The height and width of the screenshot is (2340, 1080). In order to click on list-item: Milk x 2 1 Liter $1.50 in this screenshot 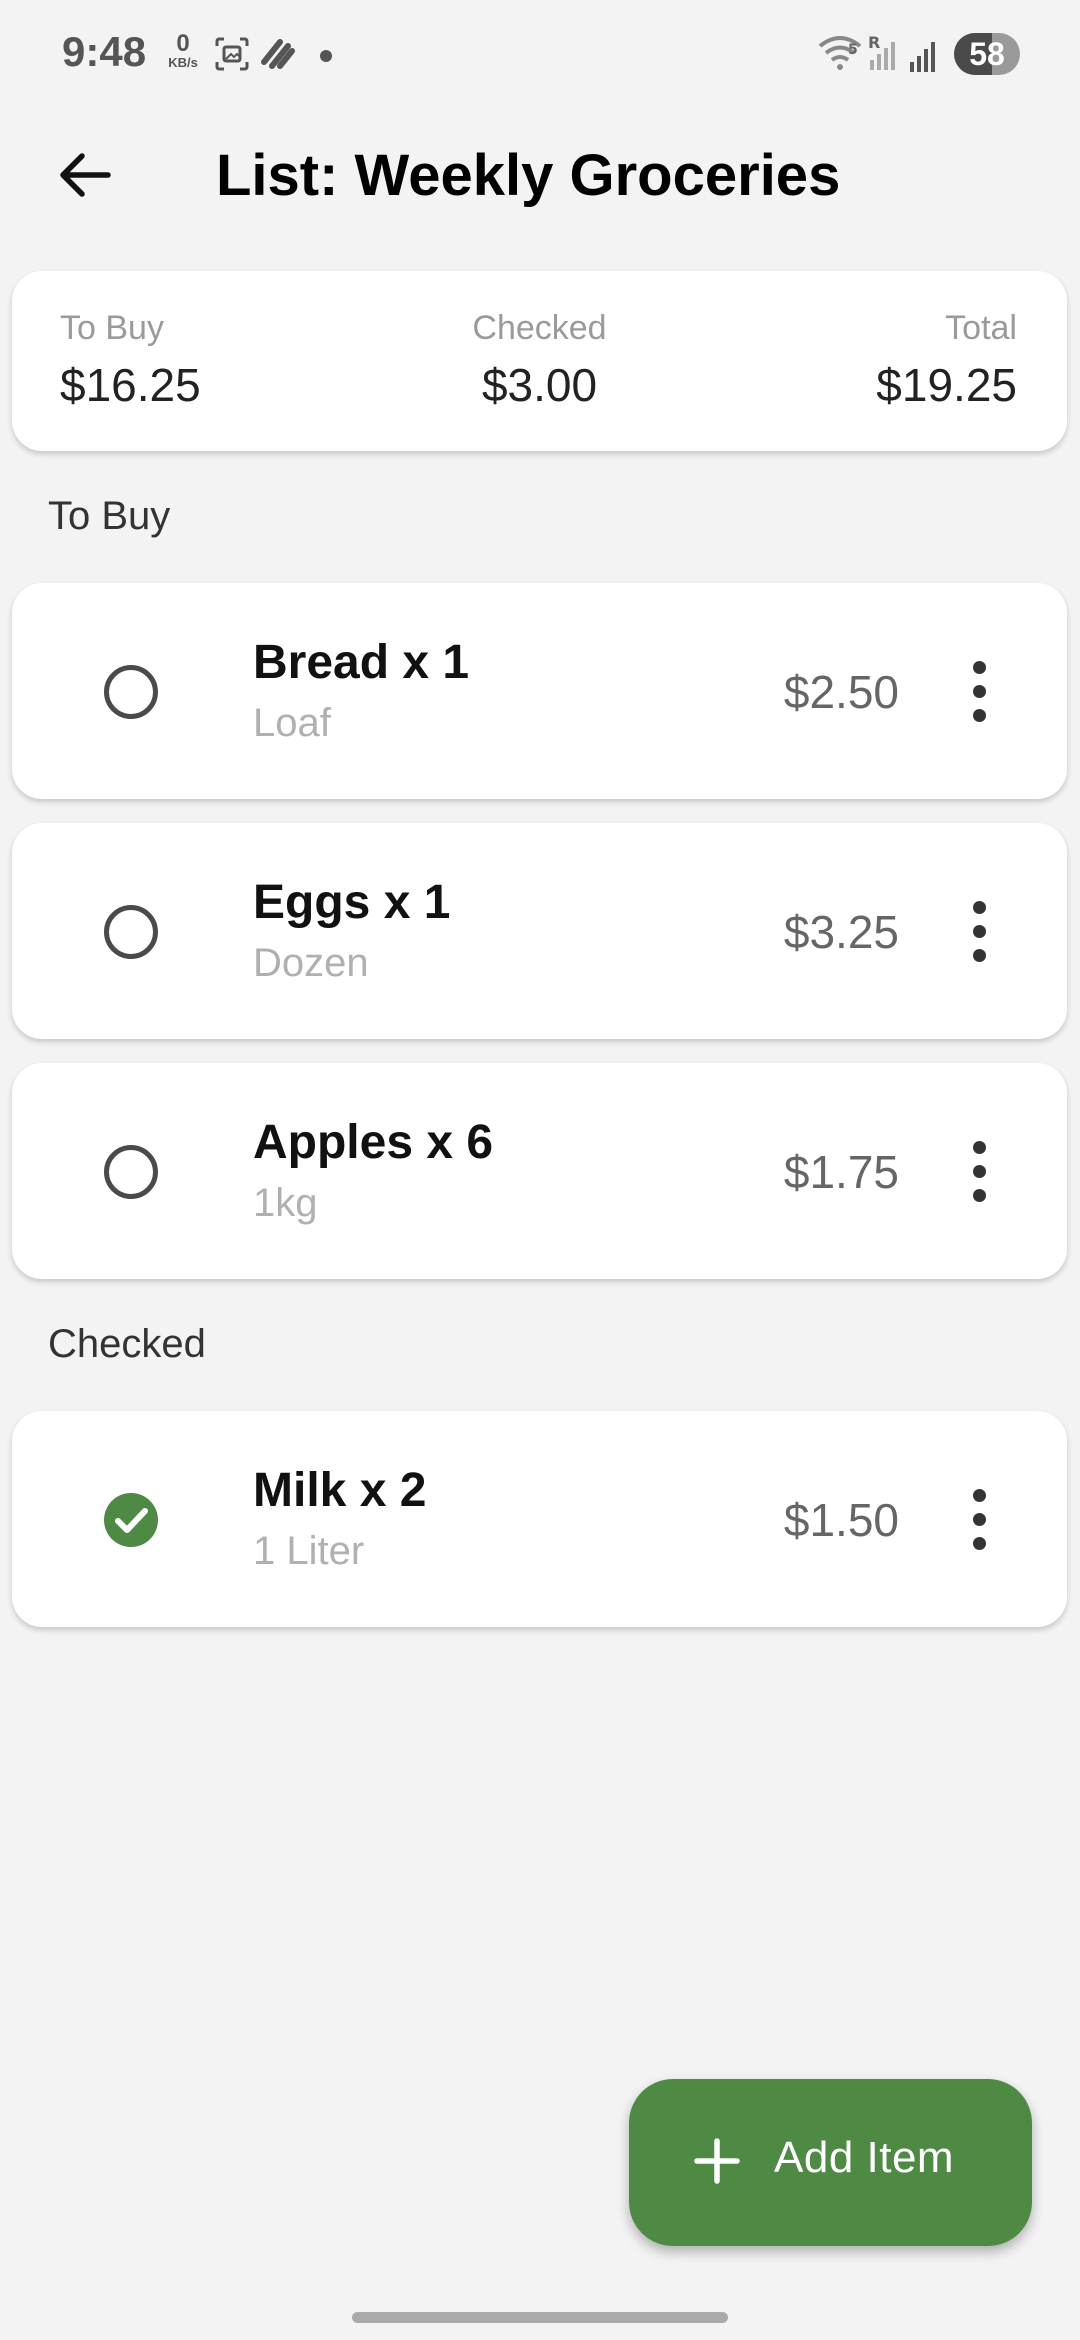, I will do `click(539, 1519)`.